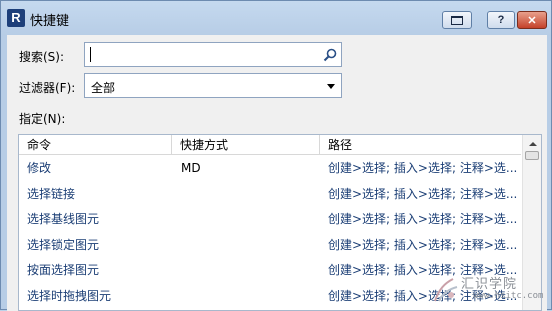  Describe the element at coordinates (532, 20) in the screenshot. I see `close-button: ✕` at that location.